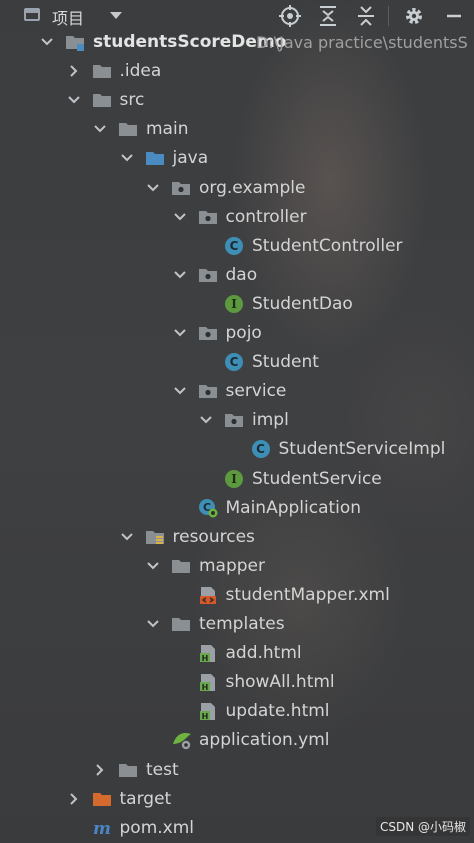  What do you see at coordinates (290, 16) in the screenshot?
I see `locate-icon` at bounding box center [290, 16].